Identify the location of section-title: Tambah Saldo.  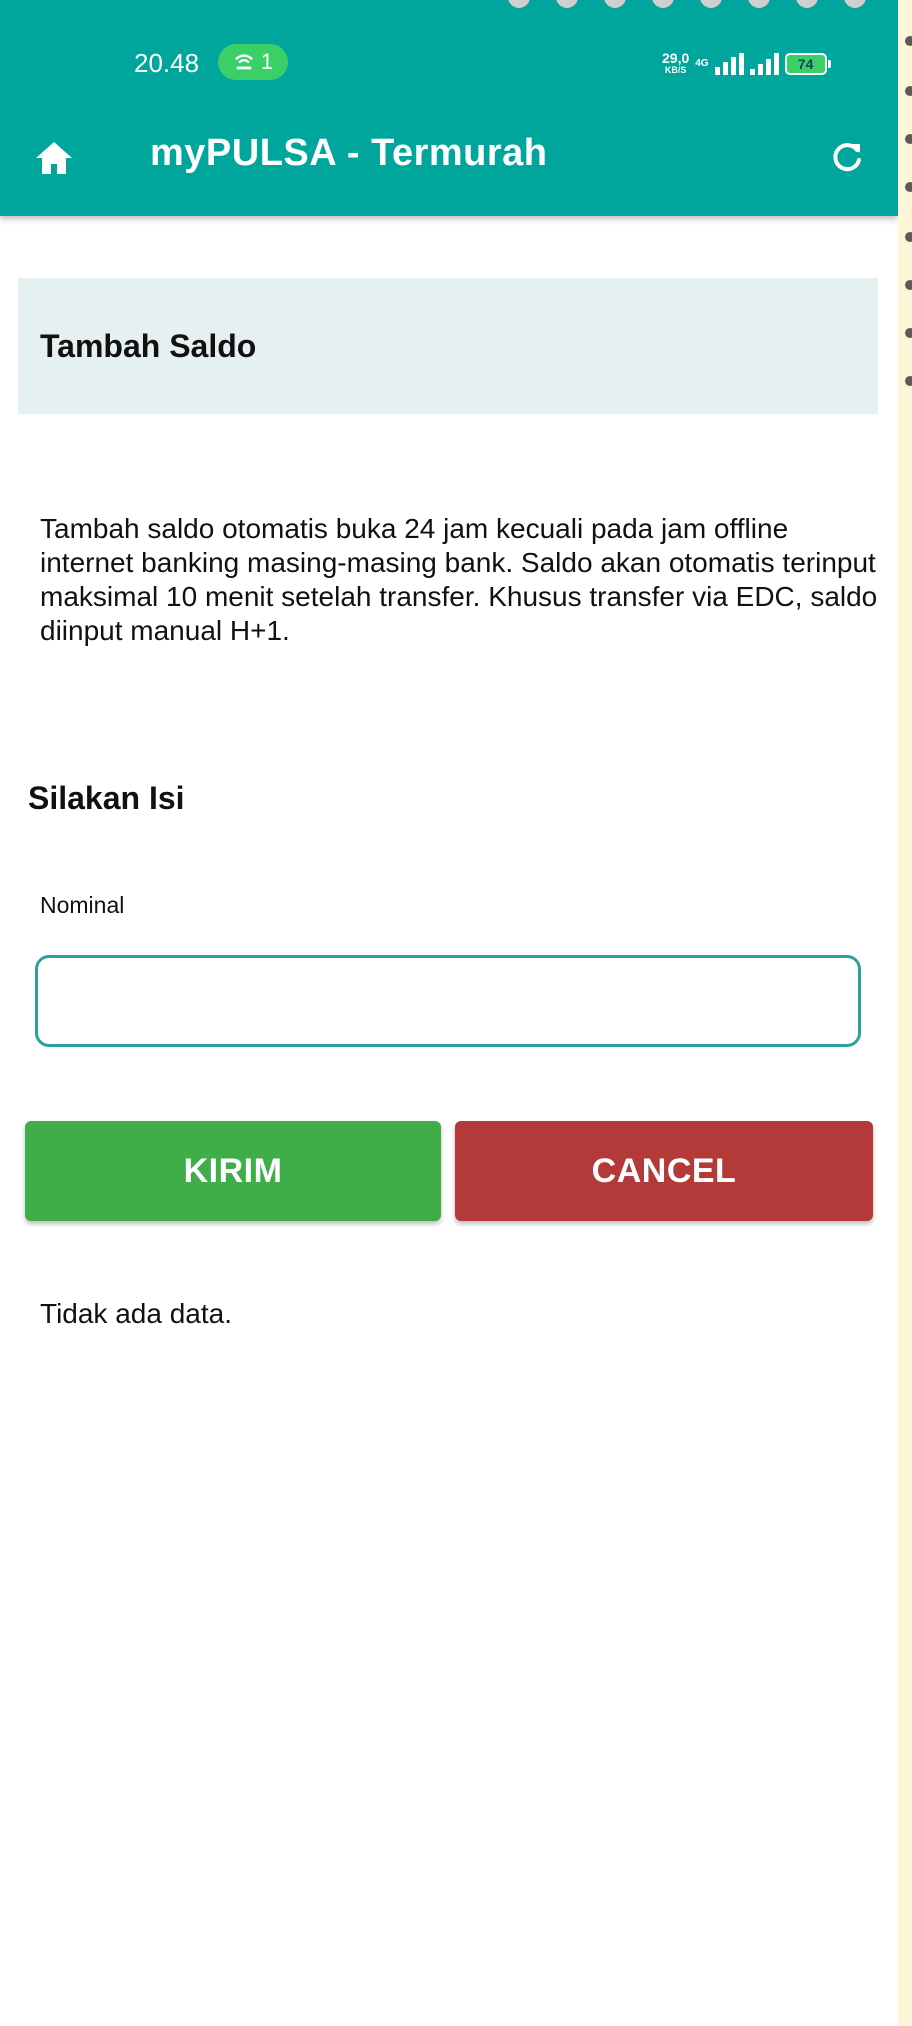
(148, 346).